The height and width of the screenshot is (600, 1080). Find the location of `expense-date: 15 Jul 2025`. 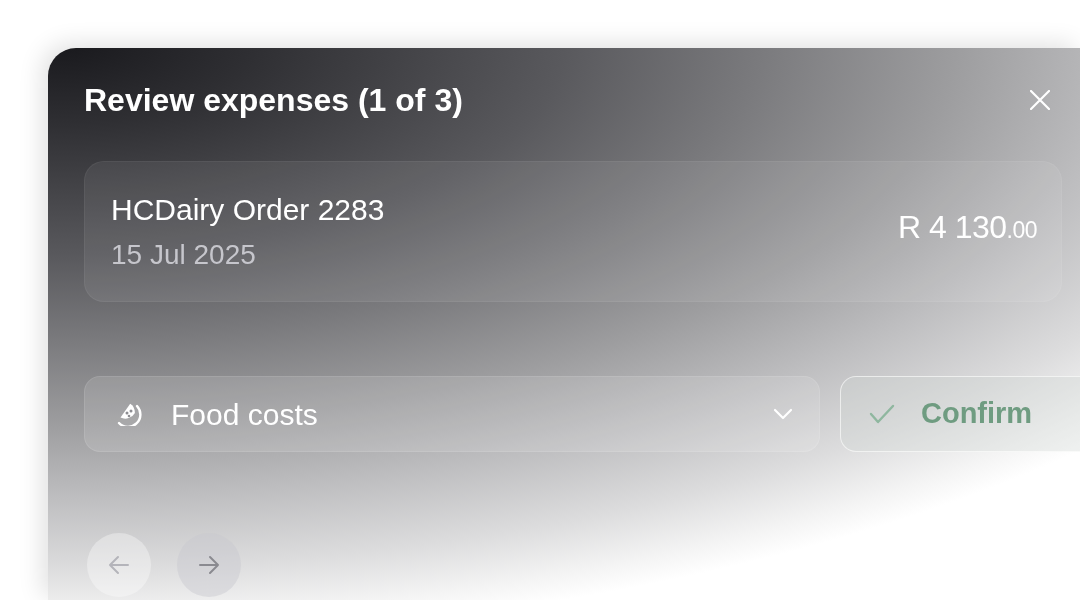

expense-date: 15 Jul 2025 is located at coordinates (184, 254).